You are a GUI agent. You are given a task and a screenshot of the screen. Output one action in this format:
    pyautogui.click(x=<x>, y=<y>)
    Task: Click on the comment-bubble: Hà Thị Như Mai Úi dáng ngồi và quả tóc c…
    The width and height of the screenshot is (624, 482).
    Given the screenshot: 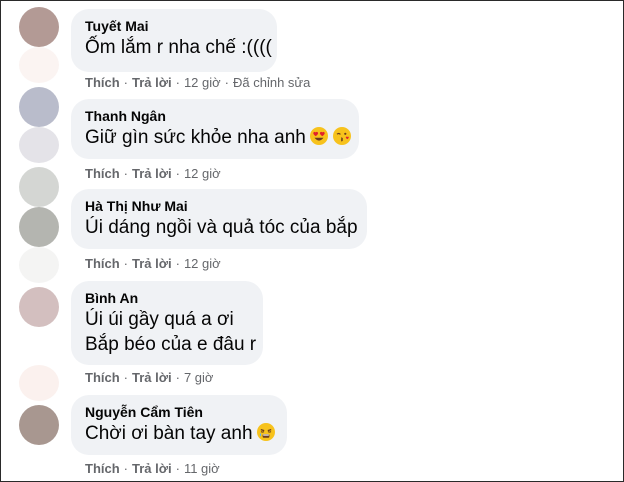 What is the action you would take?
    pyautogui.click(x=219, y=219)
    